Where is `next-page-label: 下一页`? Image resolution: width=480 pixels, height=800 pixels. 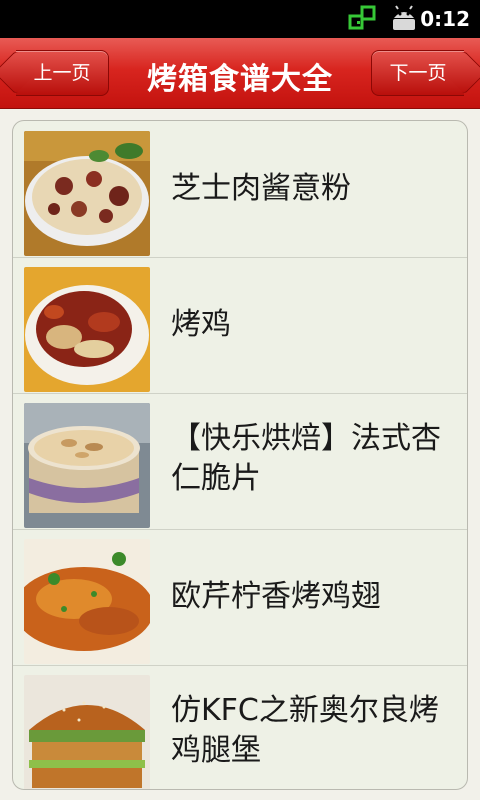
next-page-label: 下一页 is located at coordinates (418, 73).